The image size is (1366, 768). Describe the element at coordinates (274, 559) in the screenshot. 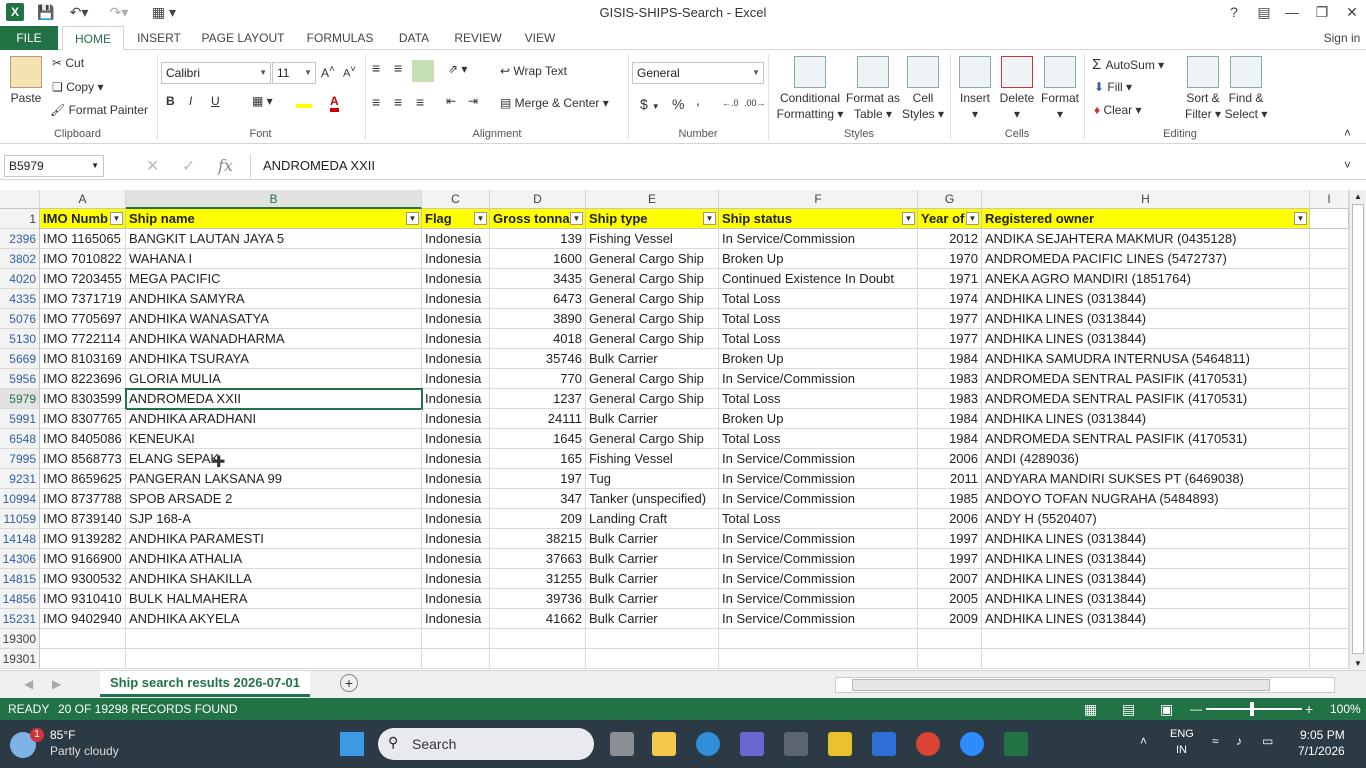

I see `table-cell: ANDHIKA ATHALIA` at that location.